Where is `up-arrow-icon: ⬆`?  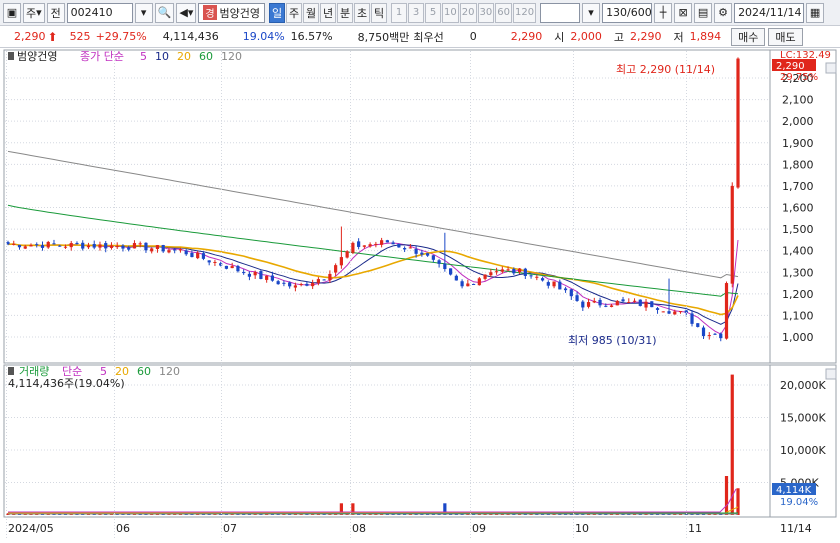
up-arrow-icon: ⬆ is located at coordinates (52, 36).